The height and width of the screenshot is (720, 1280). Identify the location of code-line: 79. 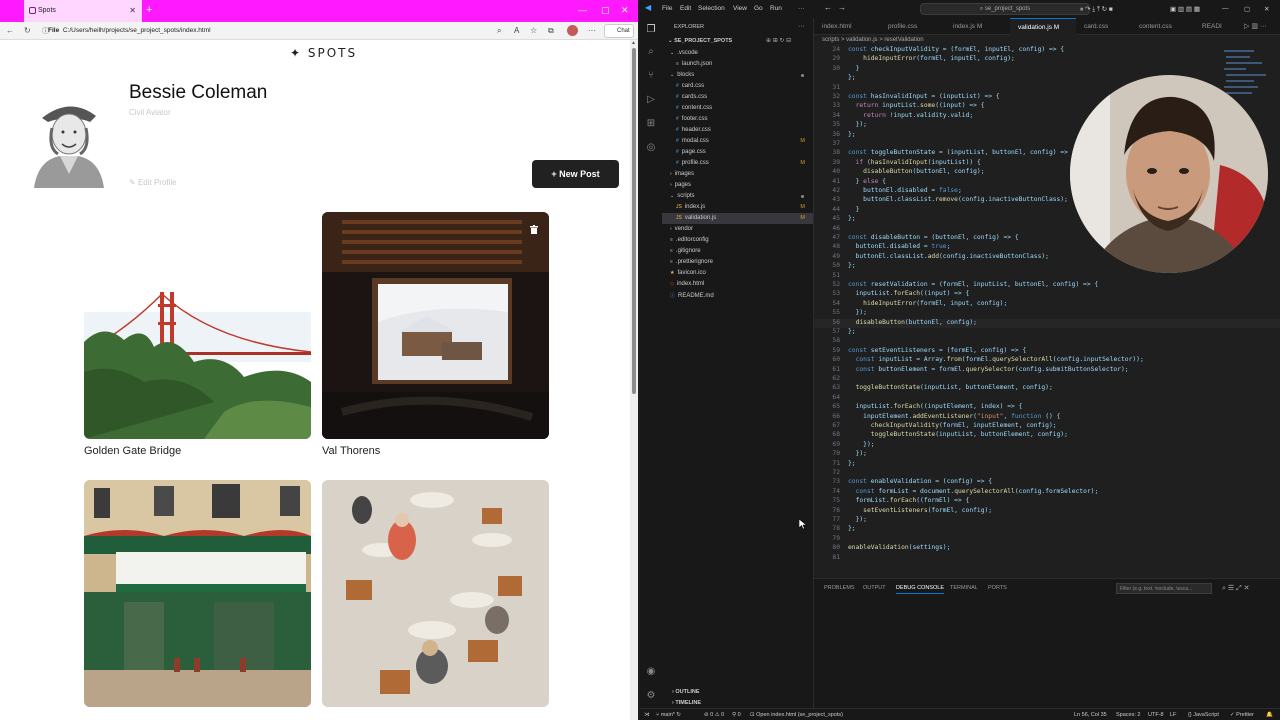
(1047, 539).